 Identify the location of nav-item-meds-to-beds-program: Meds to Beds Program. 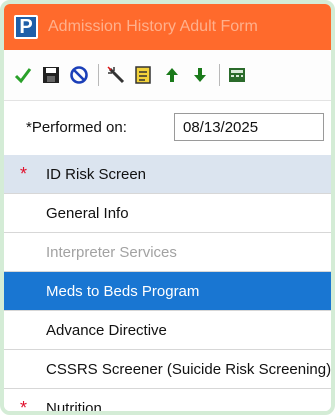
(167, 291).